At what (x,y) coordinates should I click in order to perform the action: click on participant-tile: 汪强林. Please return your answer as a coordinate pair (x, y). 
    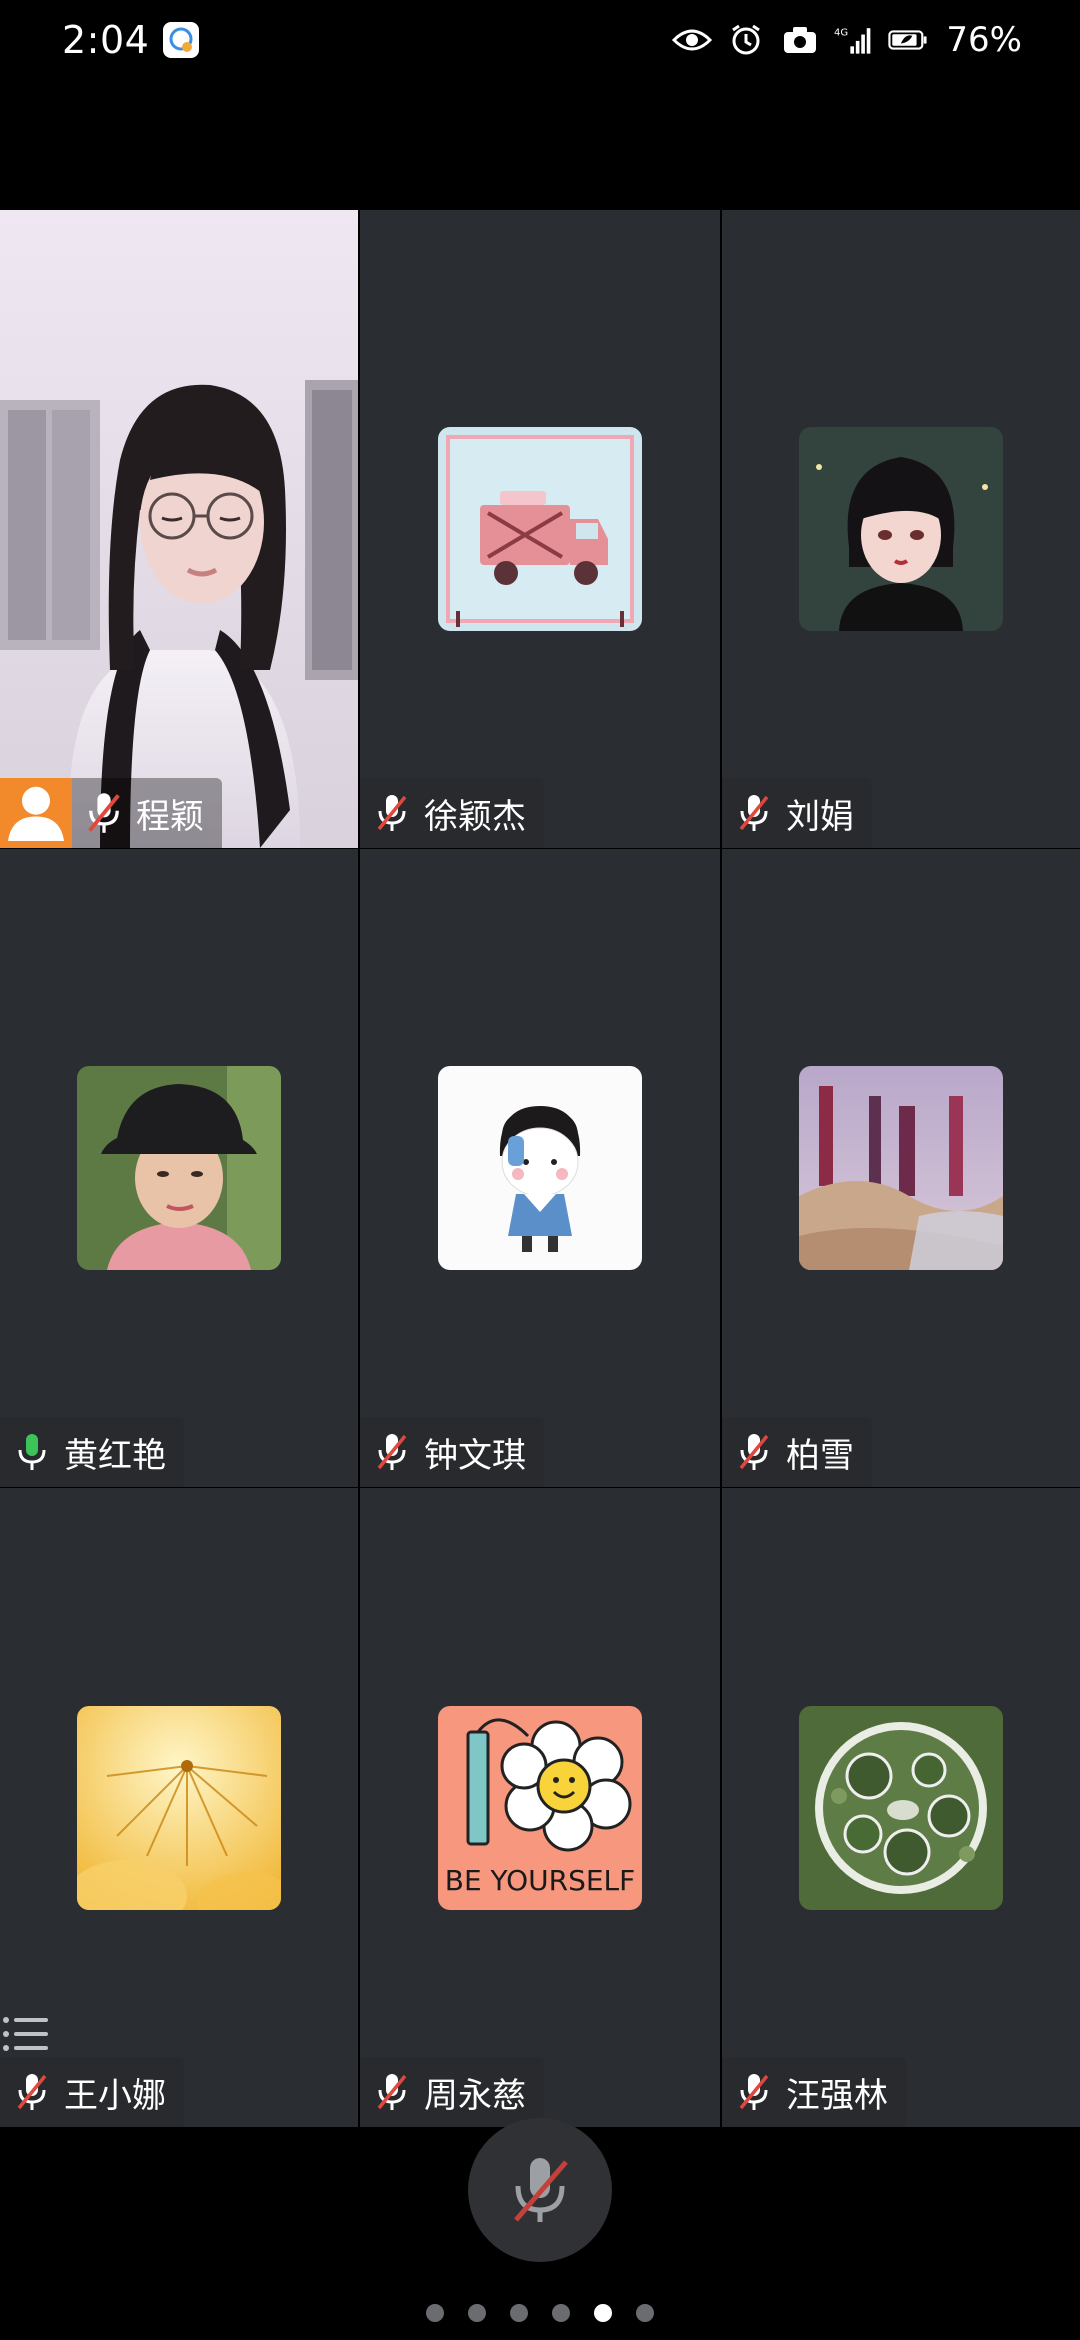
    Looking at the image, I should click on (901, 1807).